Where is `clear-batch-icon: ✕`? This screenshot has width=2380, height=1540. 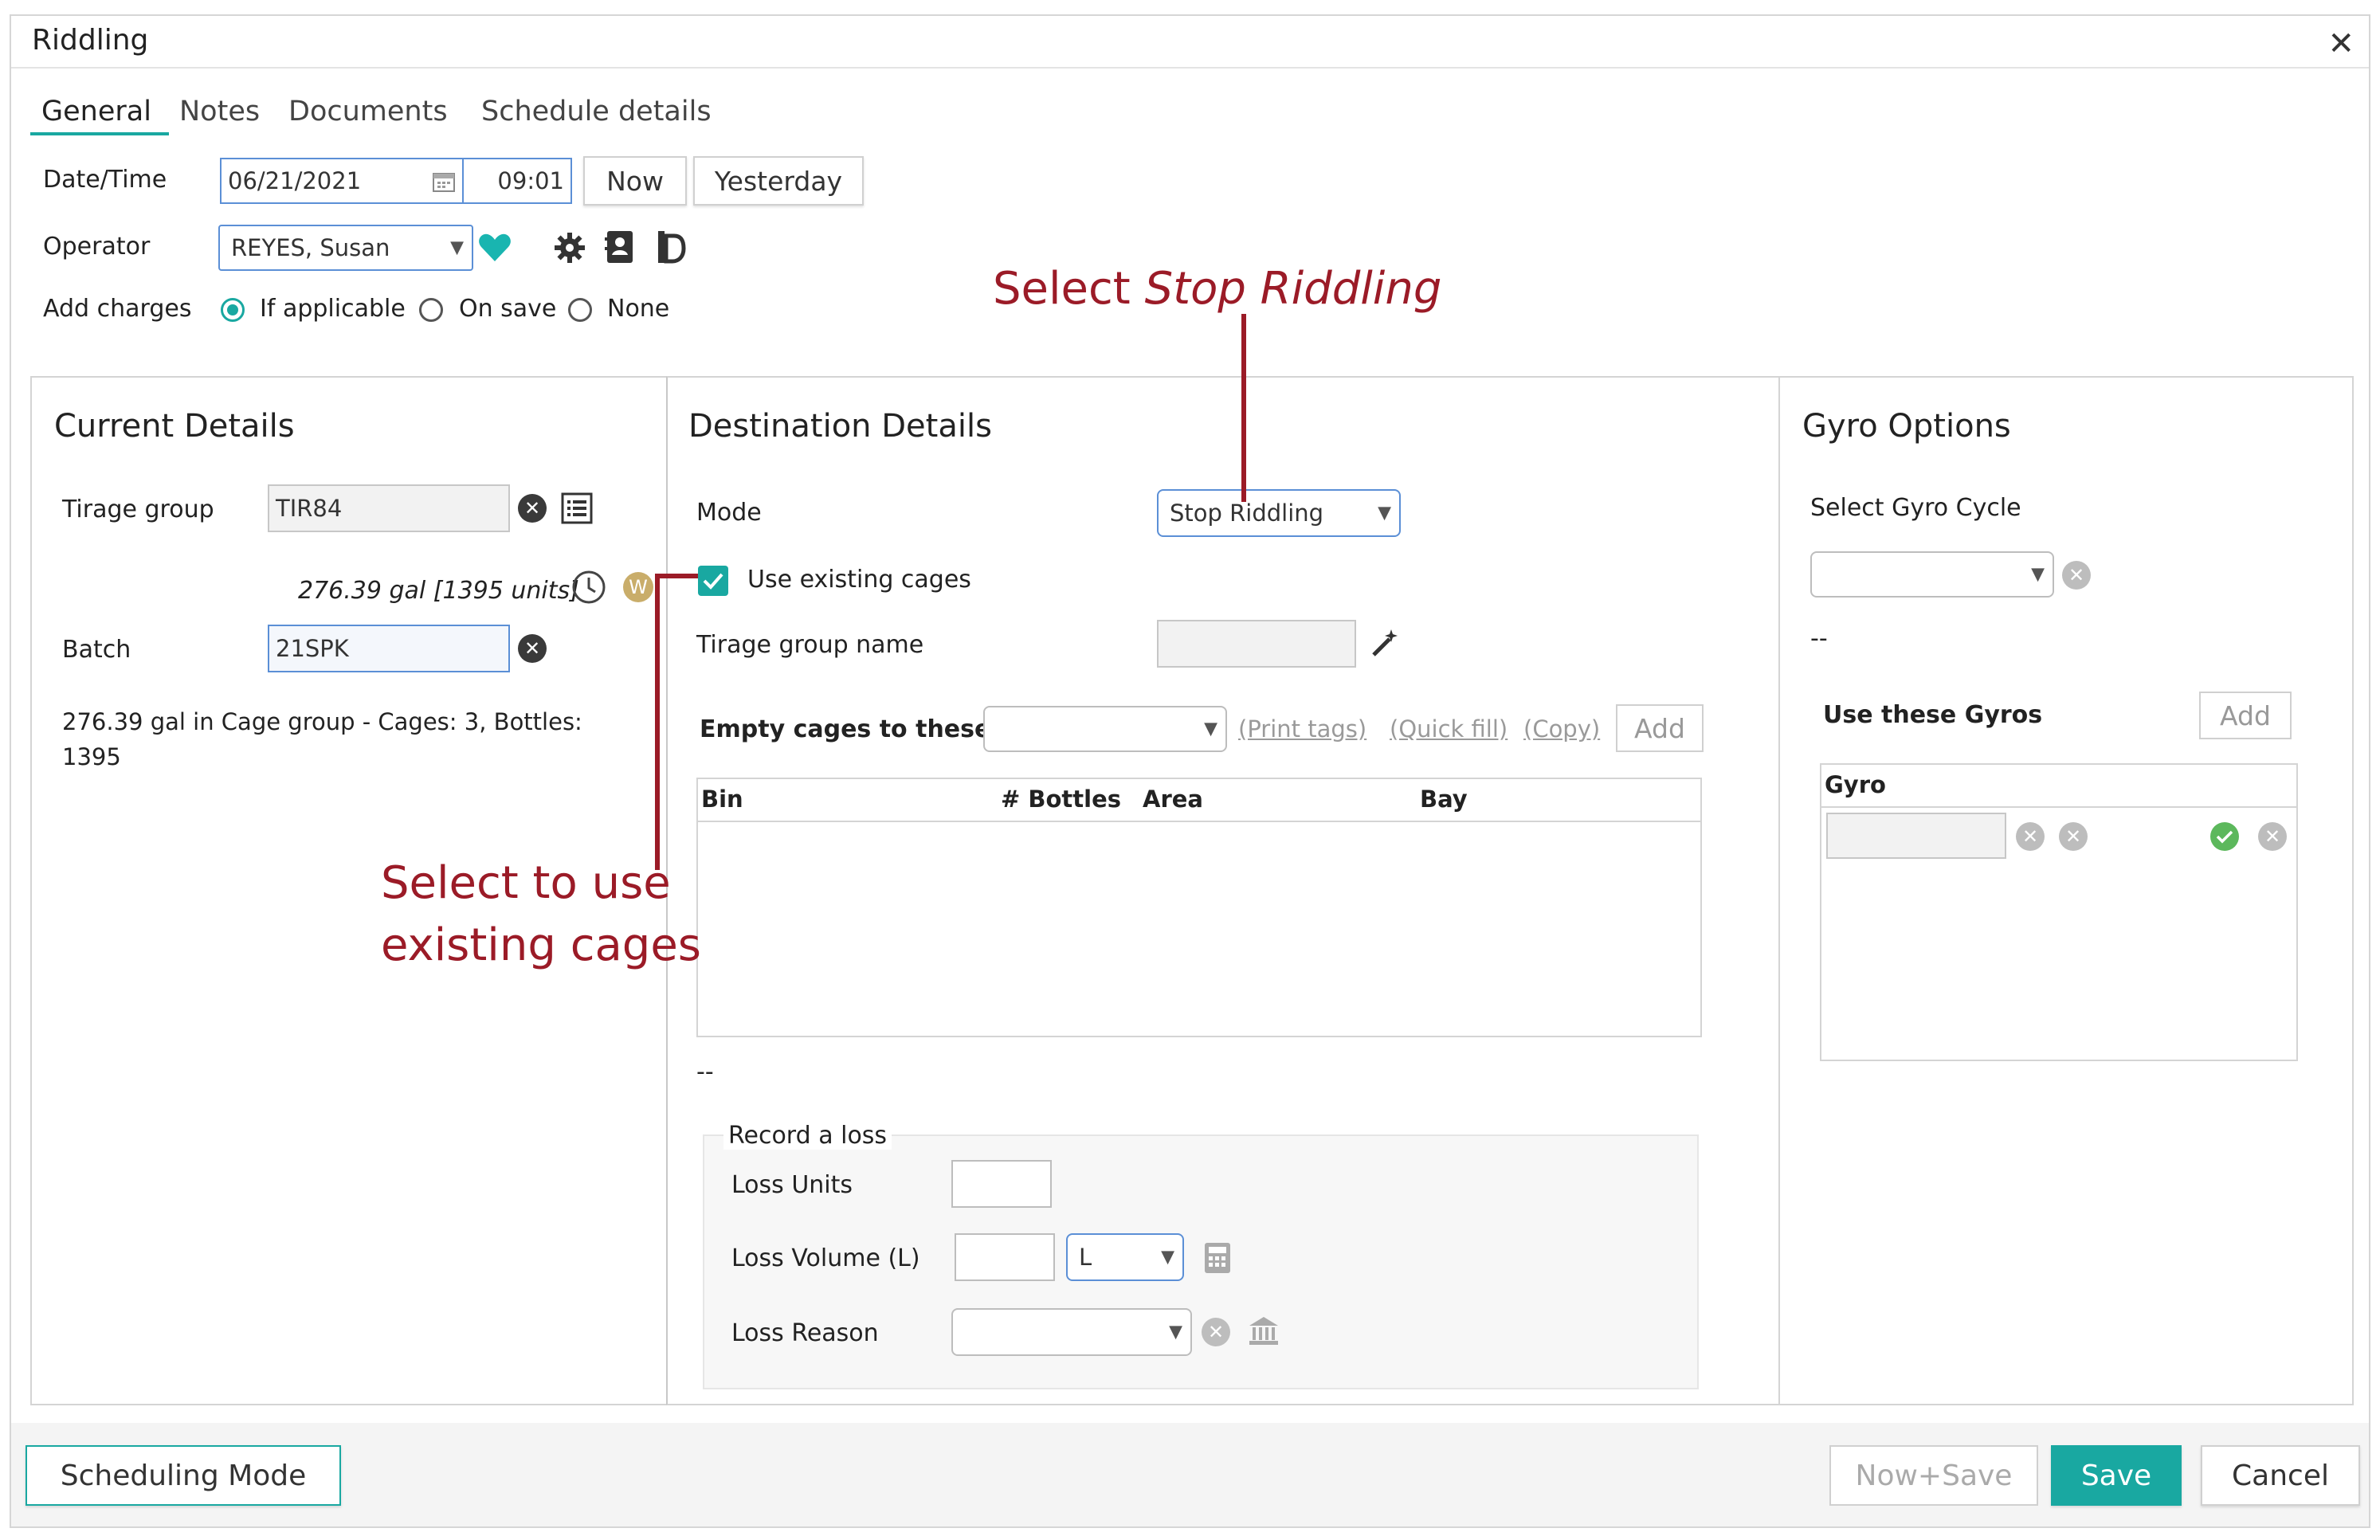
clear-batch-icon: ✕ is located at coordinates (532, 648).